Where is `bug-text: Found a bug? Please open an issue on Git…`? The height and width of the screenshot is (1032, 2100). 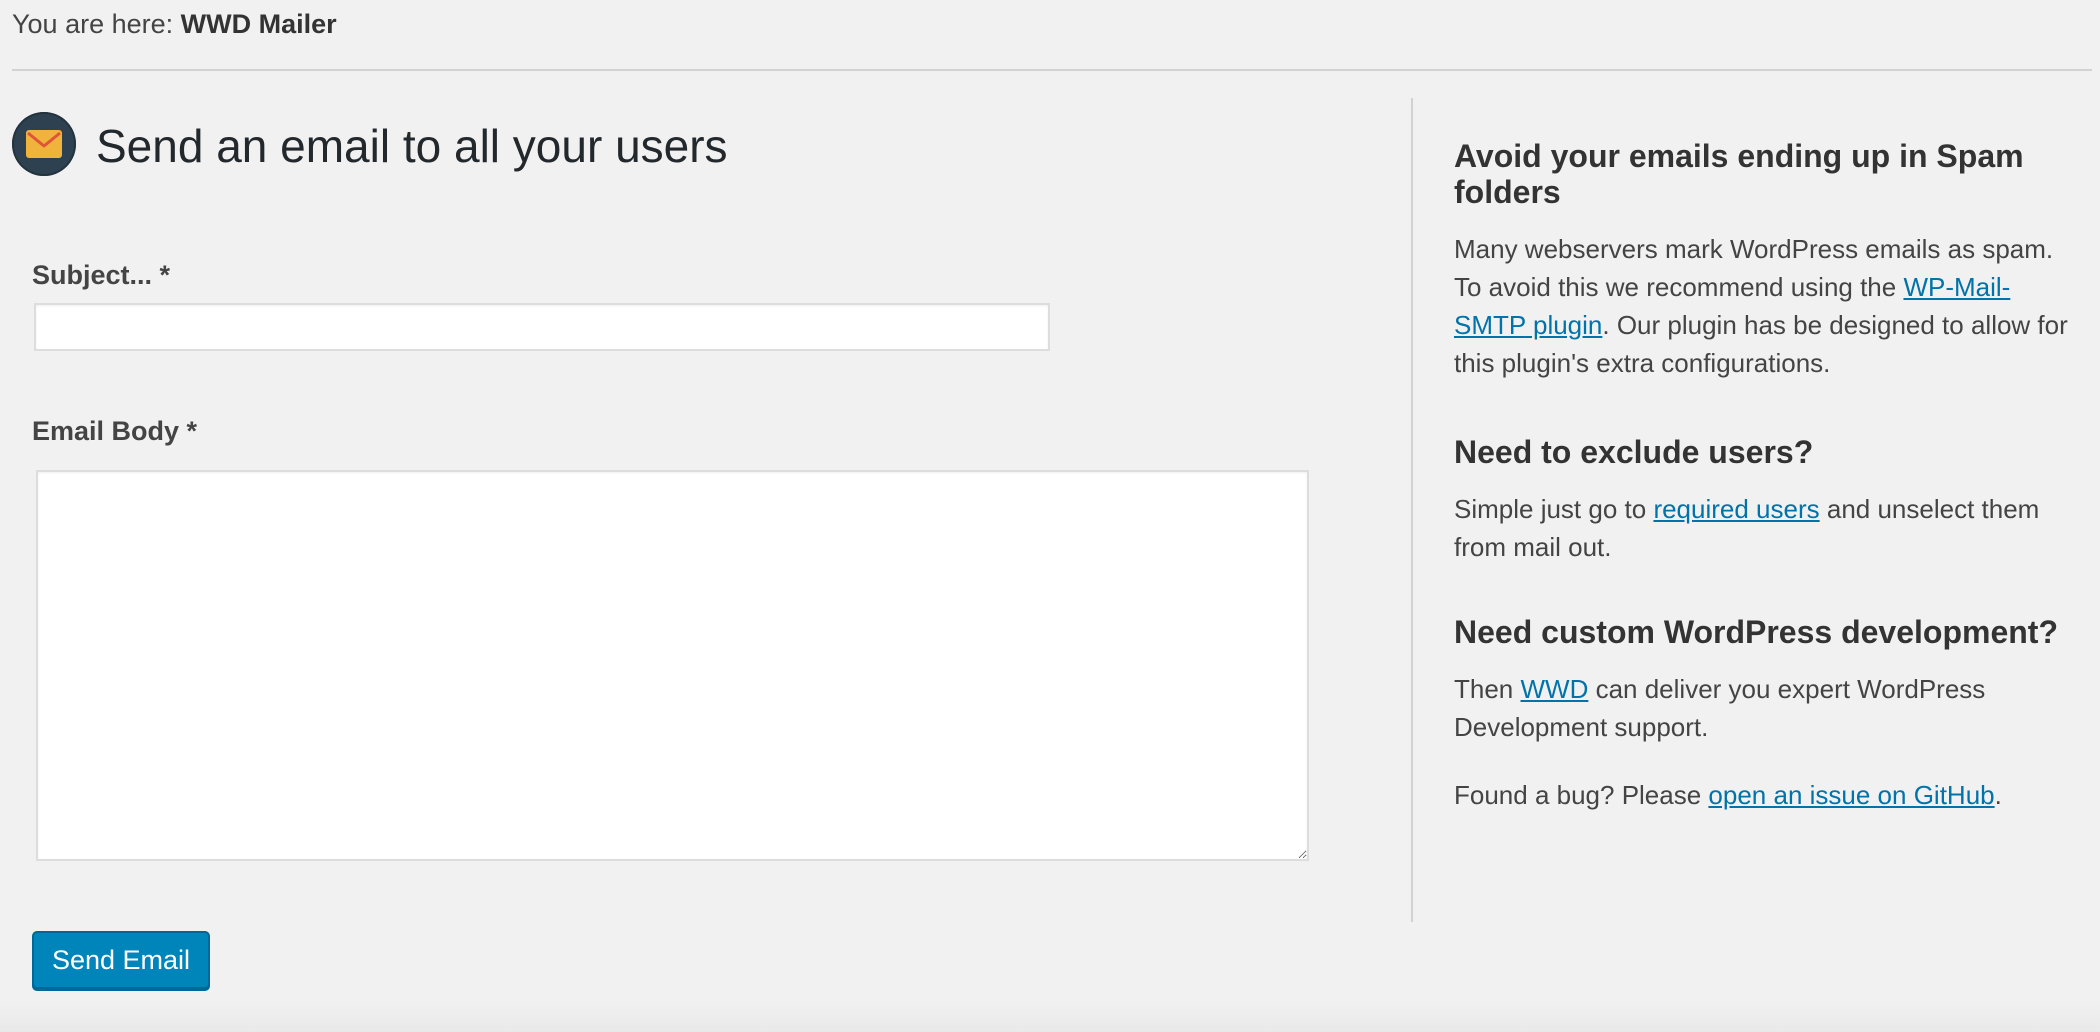 bug-text: Found a bug? Please open an issue on Git… is located at coordinates (1764, 795).